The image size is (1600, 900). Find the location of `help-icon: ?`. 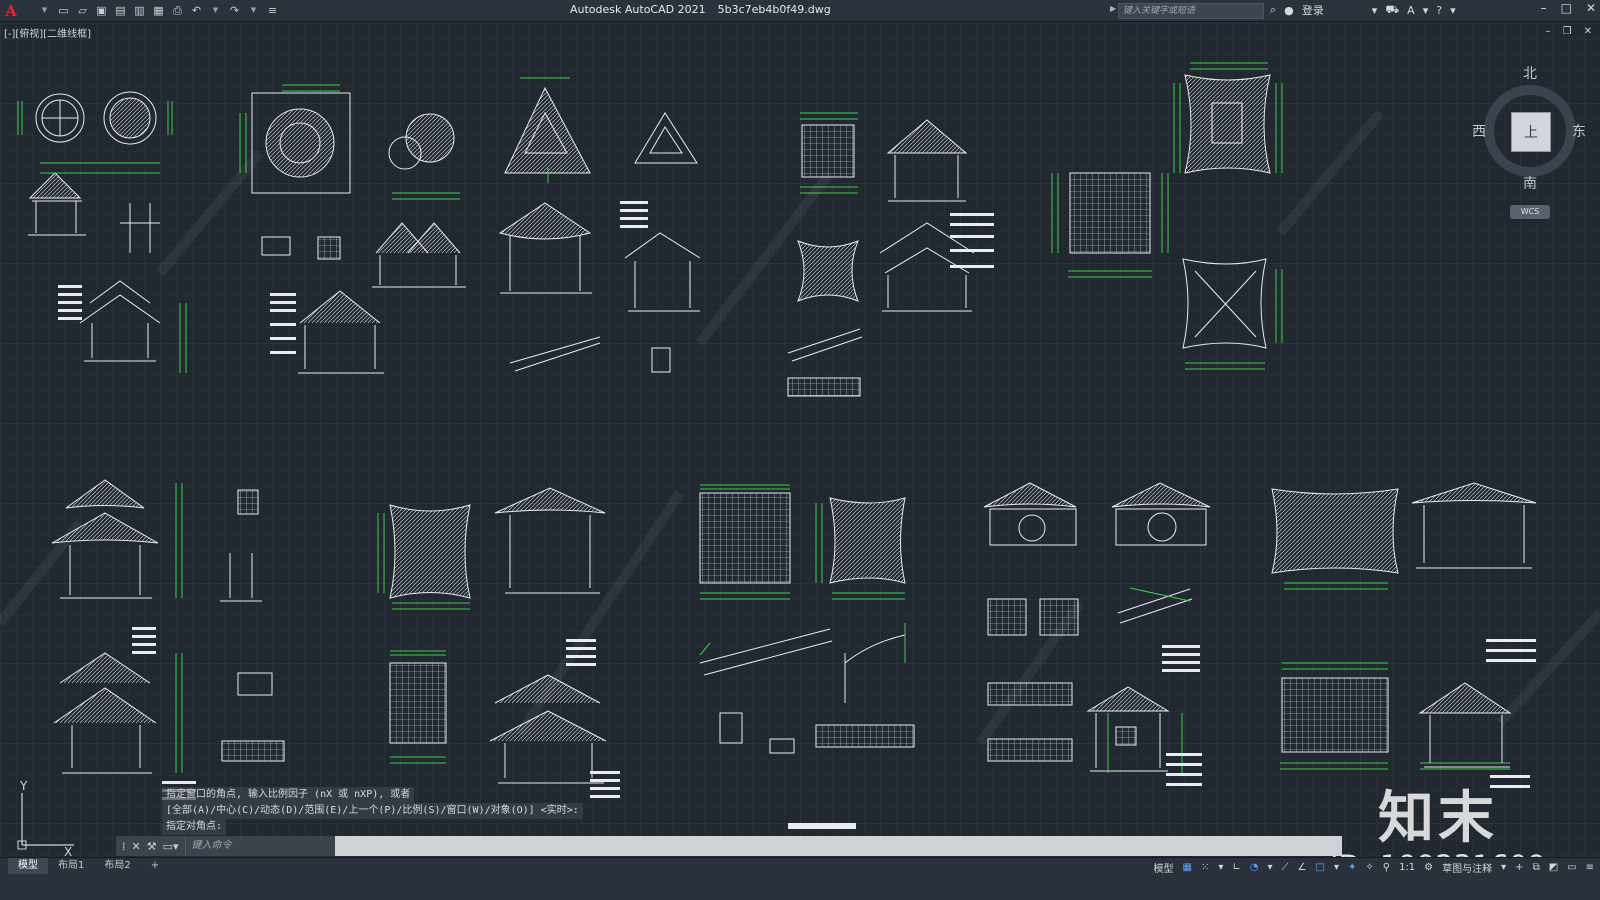

help-icon: ? is located at coordinates (1439, 10).